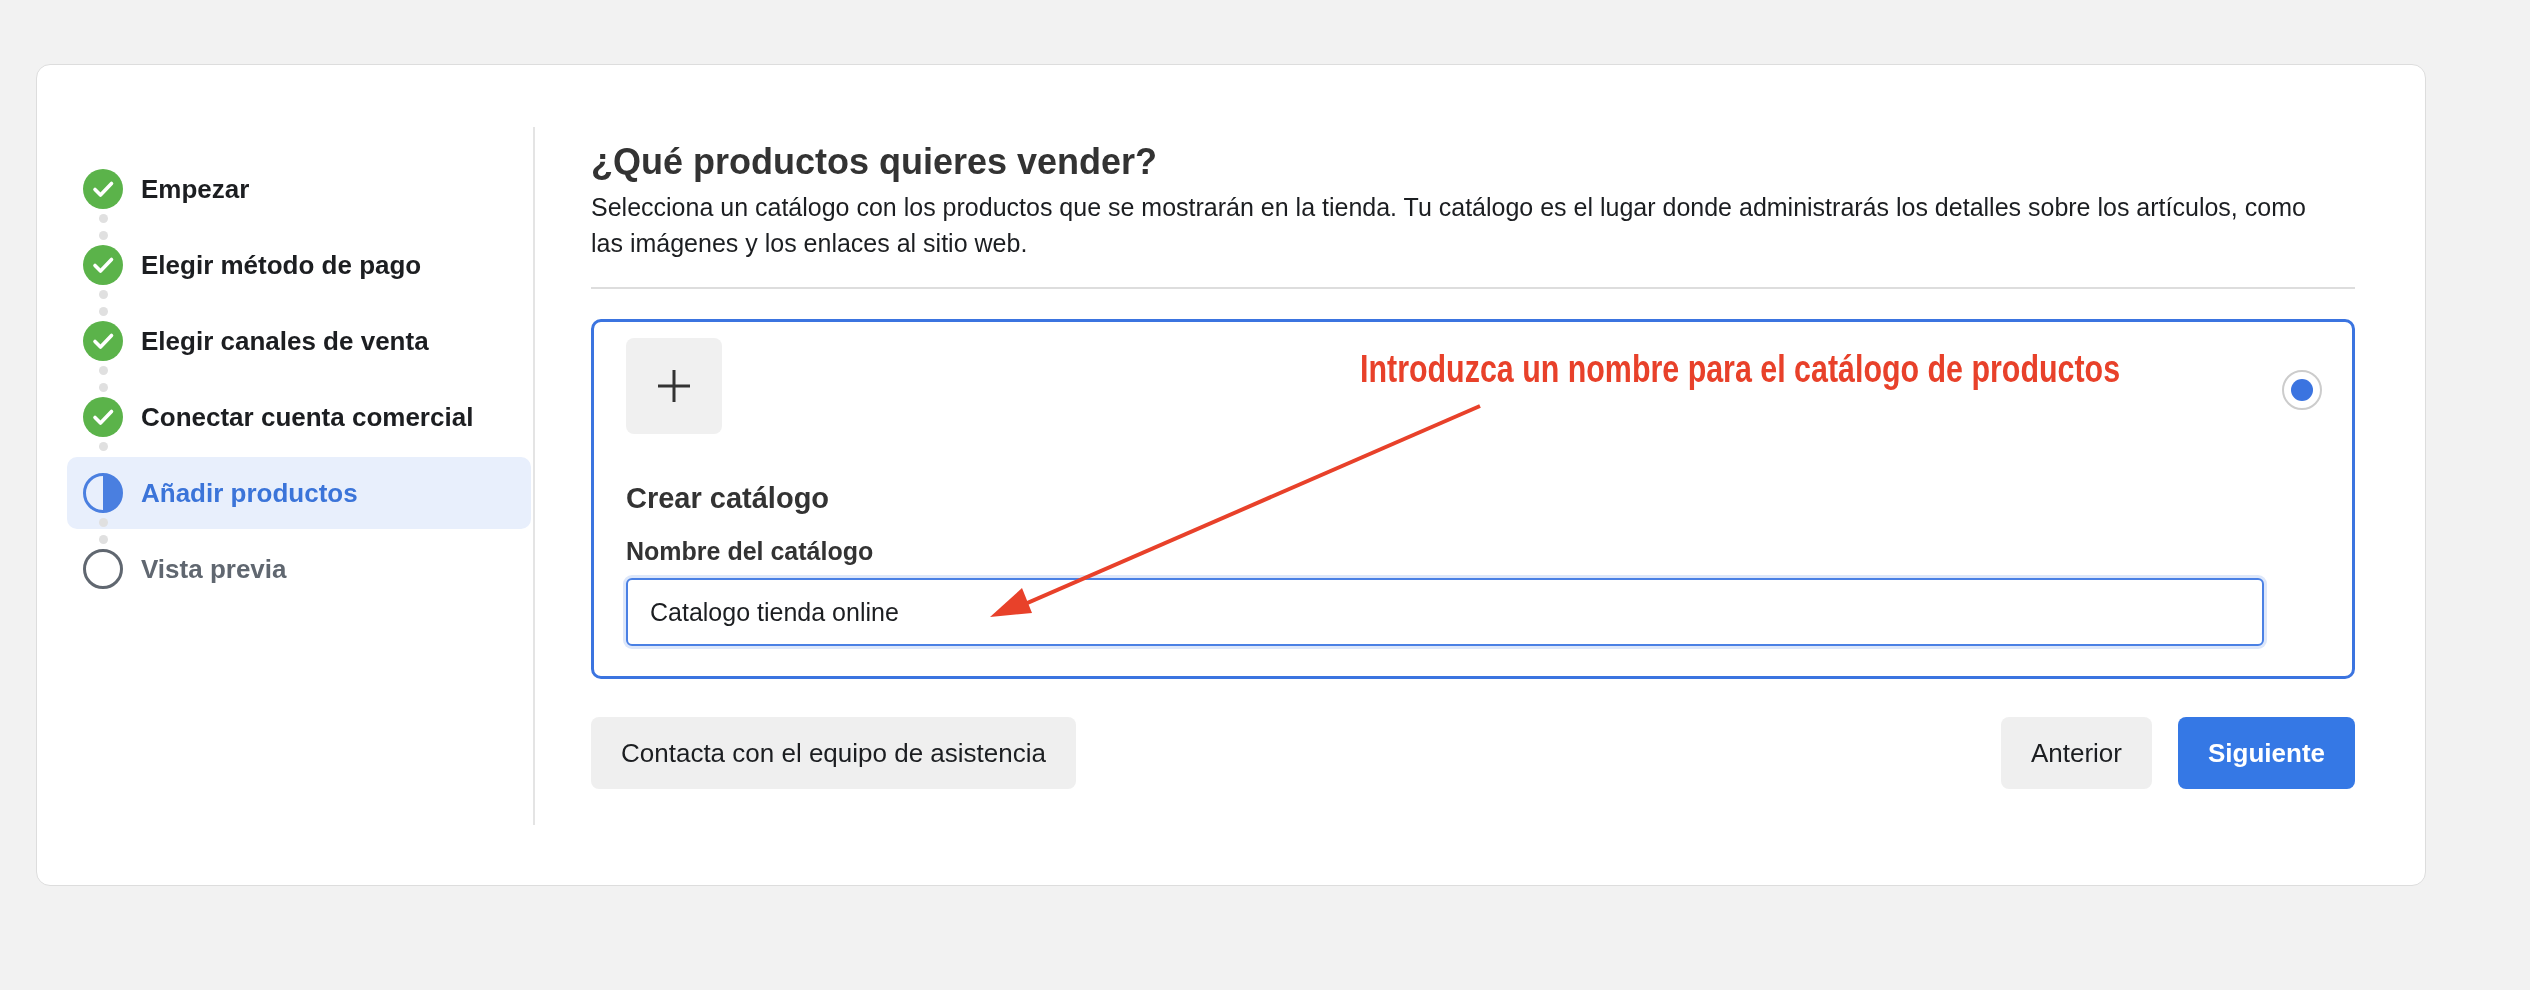 The width and height of the screenshot is (2530, 990). What do you see at coordinates (299, 417) in the screenshot?
I see `step-item: Conectar cuenta comercial` at bounding box center [299, 417].